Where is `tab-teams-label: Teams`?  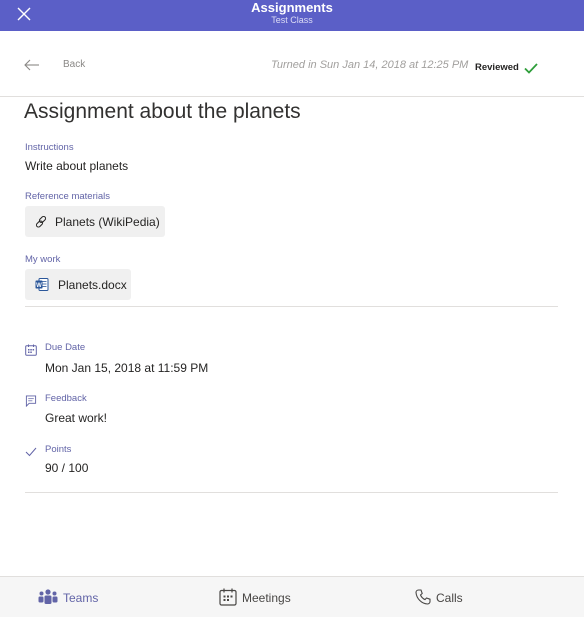
tab-teams-label: Teams is located at coordinates (81, 598).